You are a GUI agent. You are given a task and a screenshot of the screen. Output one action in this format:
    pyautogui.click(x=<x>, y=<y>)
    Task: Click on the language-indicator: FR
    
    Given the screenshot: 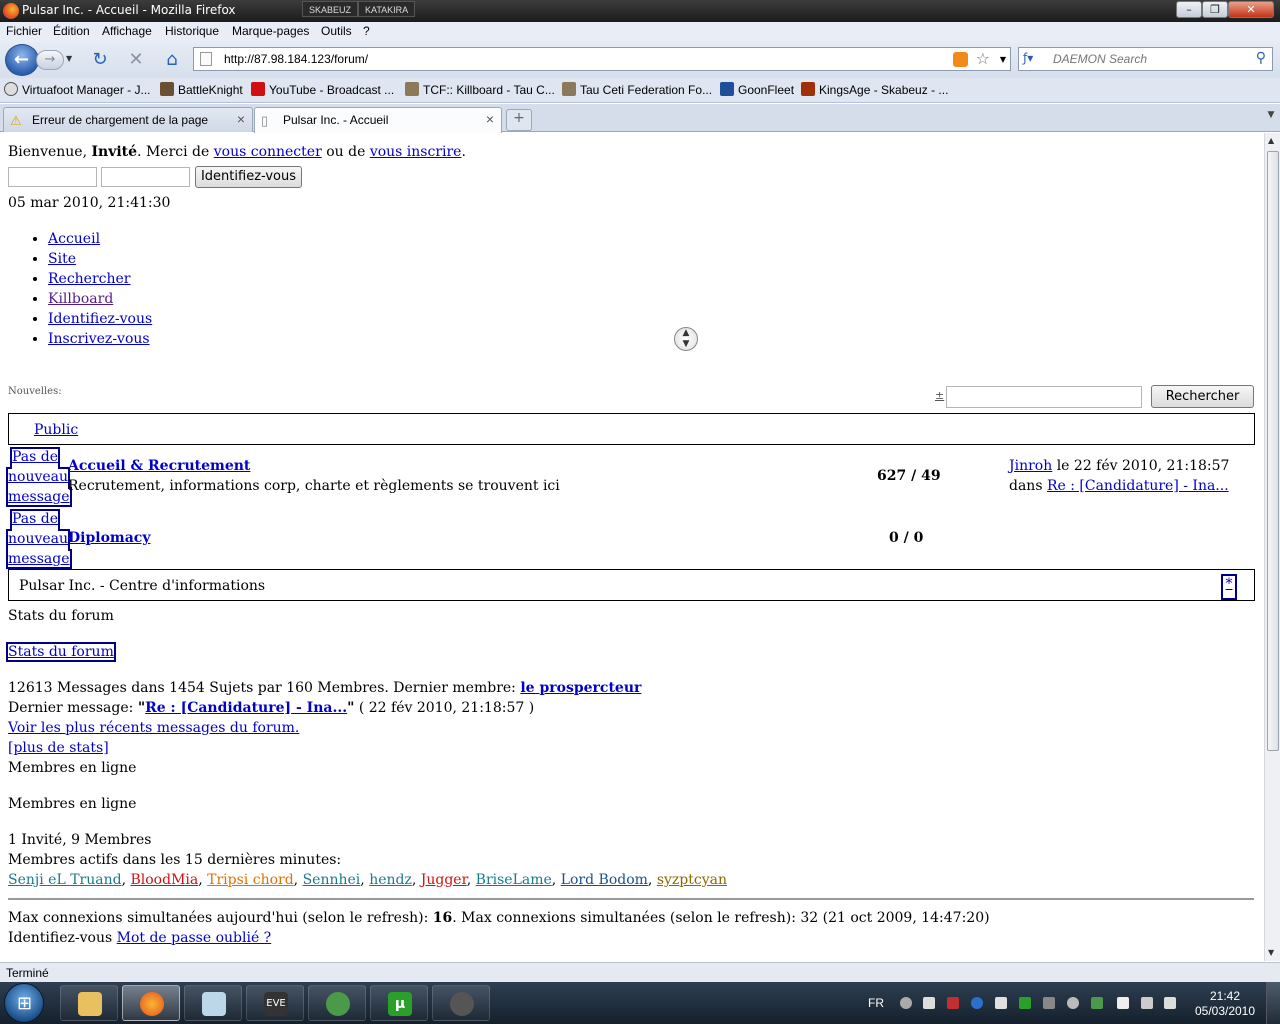 What is the action you would take?
    pyautogui.click(x=876, y=1003)
    